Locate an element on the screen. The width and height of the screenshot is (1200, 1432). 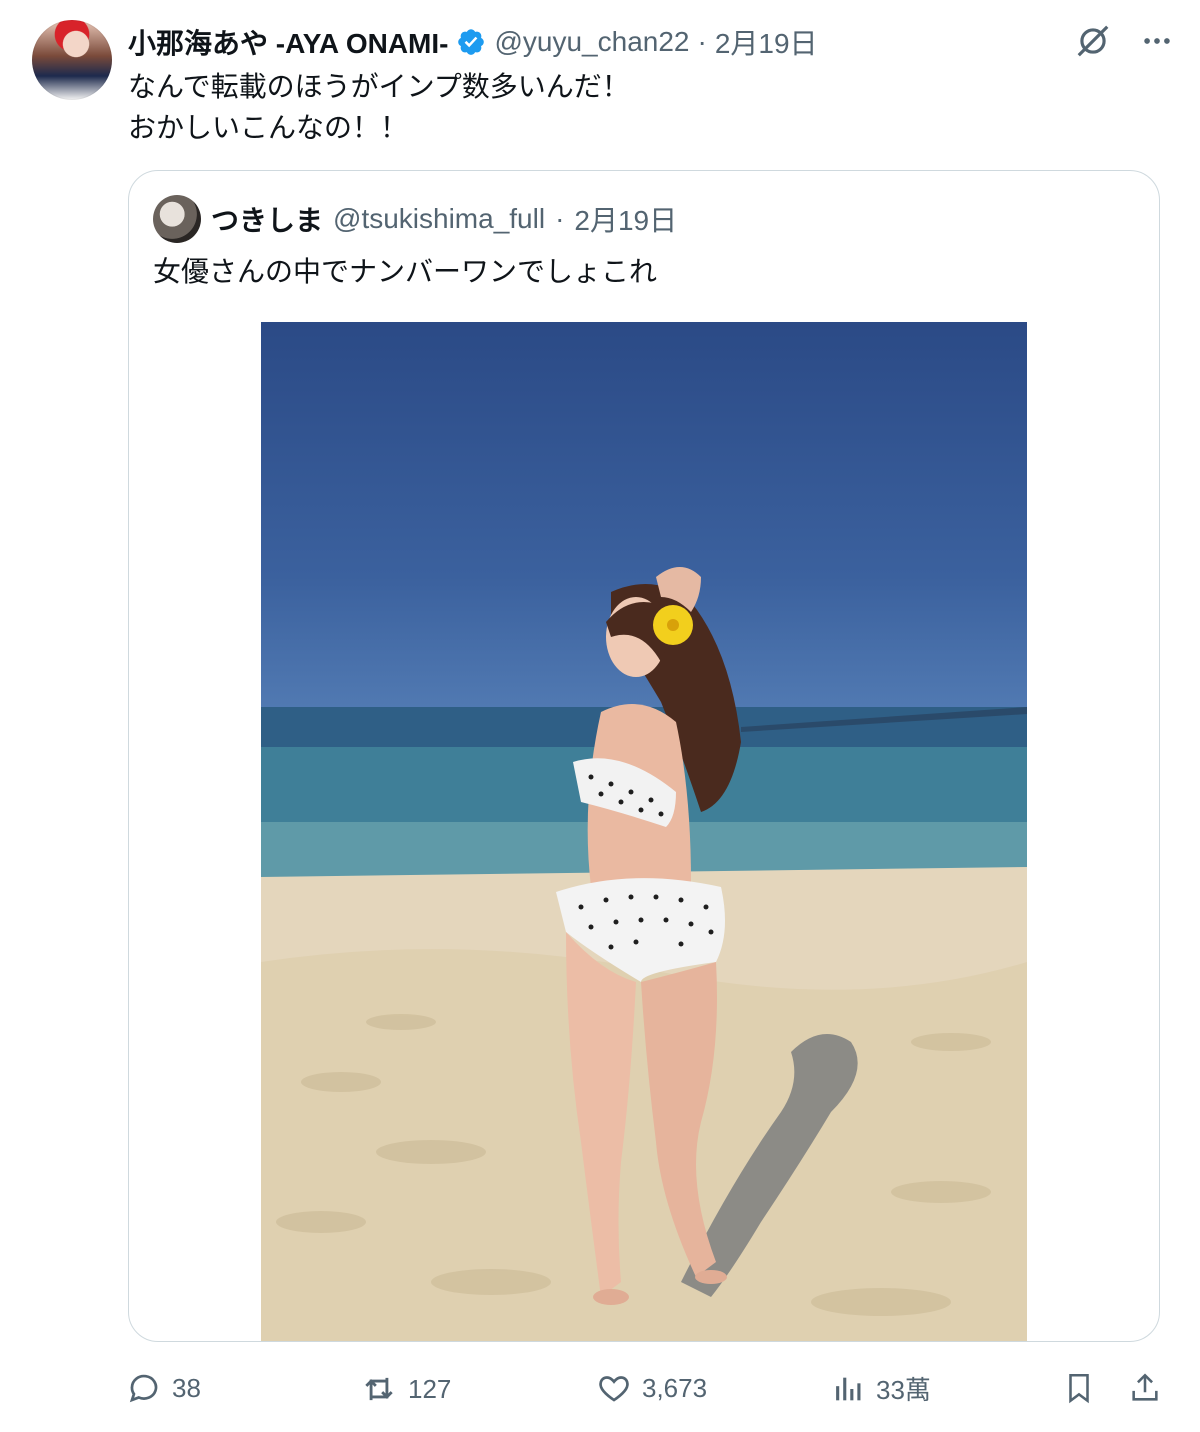
repost-count: 127 is located at coordinates (430, 1388).